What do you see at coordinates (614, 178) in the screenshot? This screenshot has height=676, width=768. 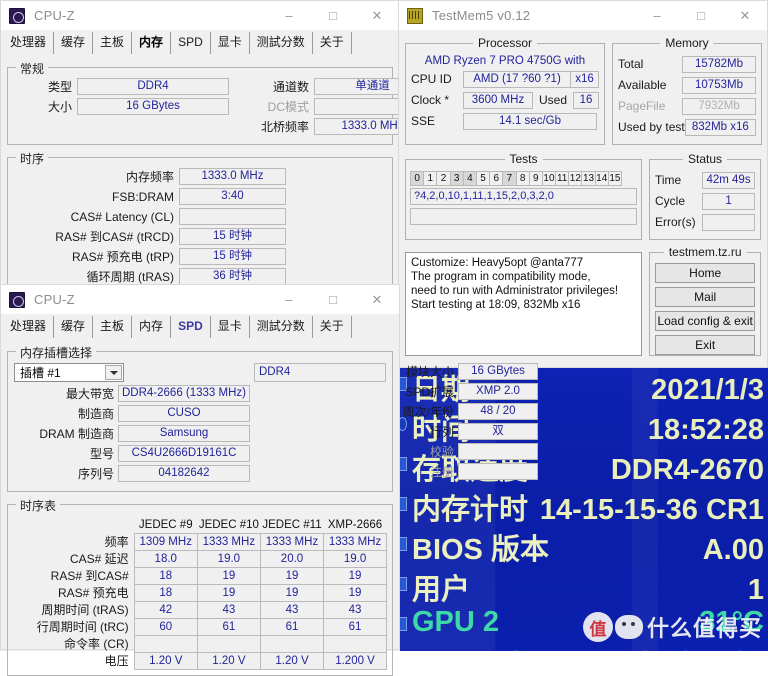 I see `test-cell-15: 15` at bounding box center [614, 178].